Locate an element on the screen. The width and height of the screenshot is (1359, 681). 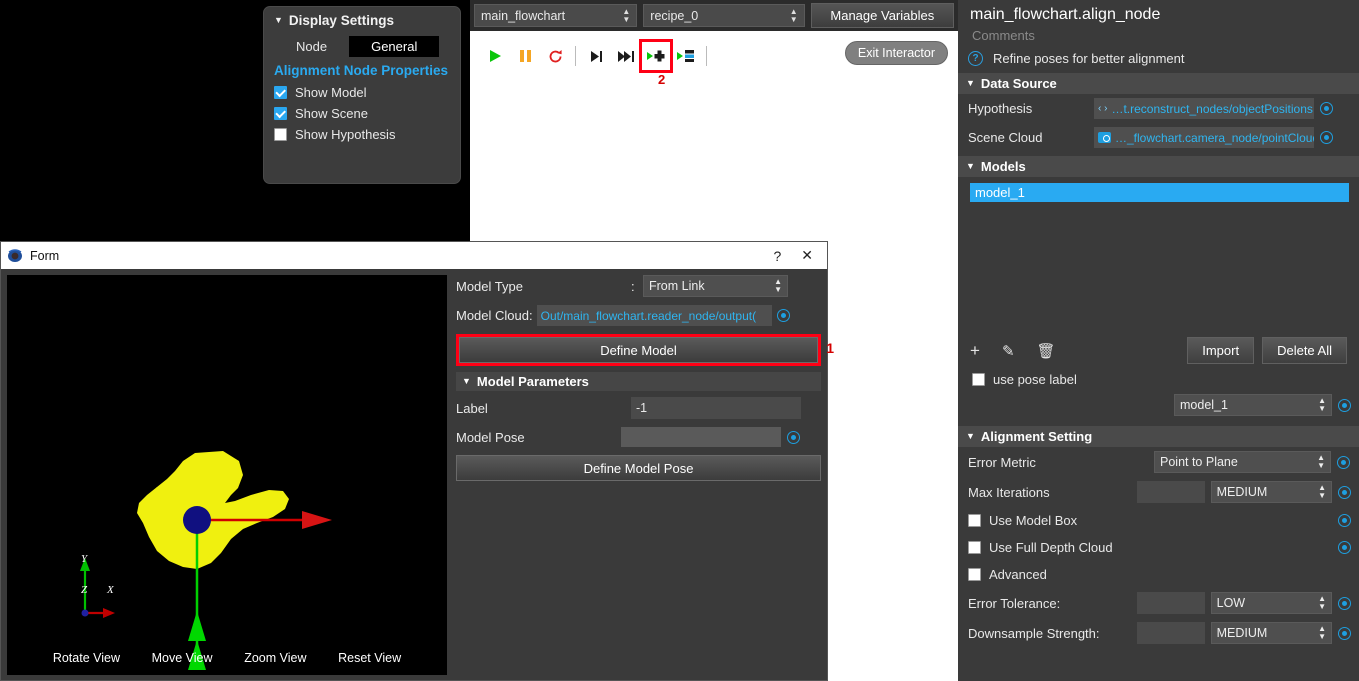
checkbox-use-full-depth-cloud: Use Full Depth Cloud is located at coordinates (1150, 547).